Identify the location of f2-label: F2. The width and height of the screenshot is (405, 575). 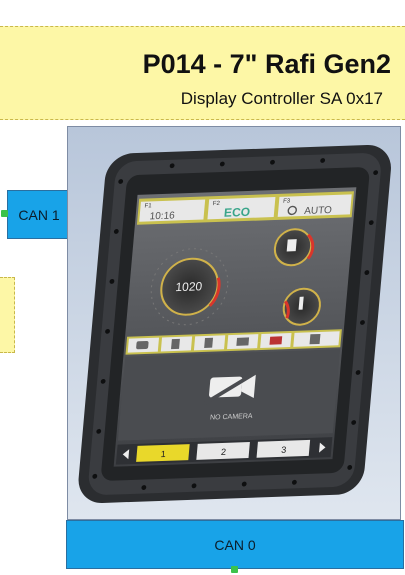
(217, 204).